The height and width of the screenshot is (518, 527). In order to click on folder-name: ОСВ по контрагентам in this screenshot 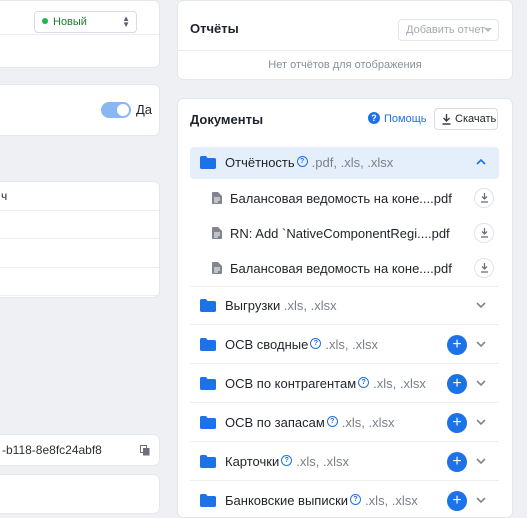, I will do `click(291, 383)`.